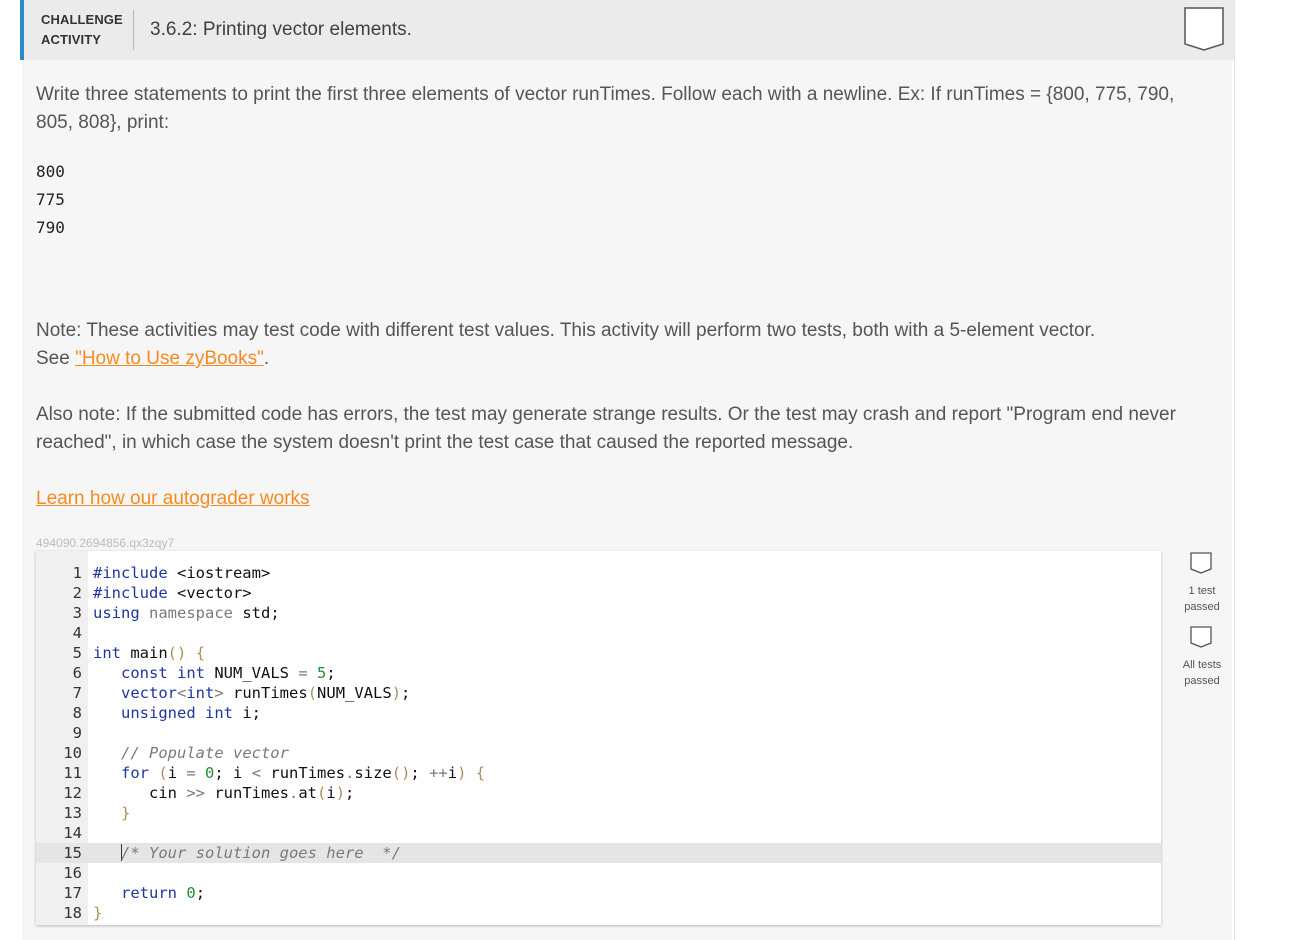 This screenshot has height=940, width=1315. What do you see at coordinates (77, 673) in the screenshot?
I see `line-number: 6` at bounding box center [77, 673].